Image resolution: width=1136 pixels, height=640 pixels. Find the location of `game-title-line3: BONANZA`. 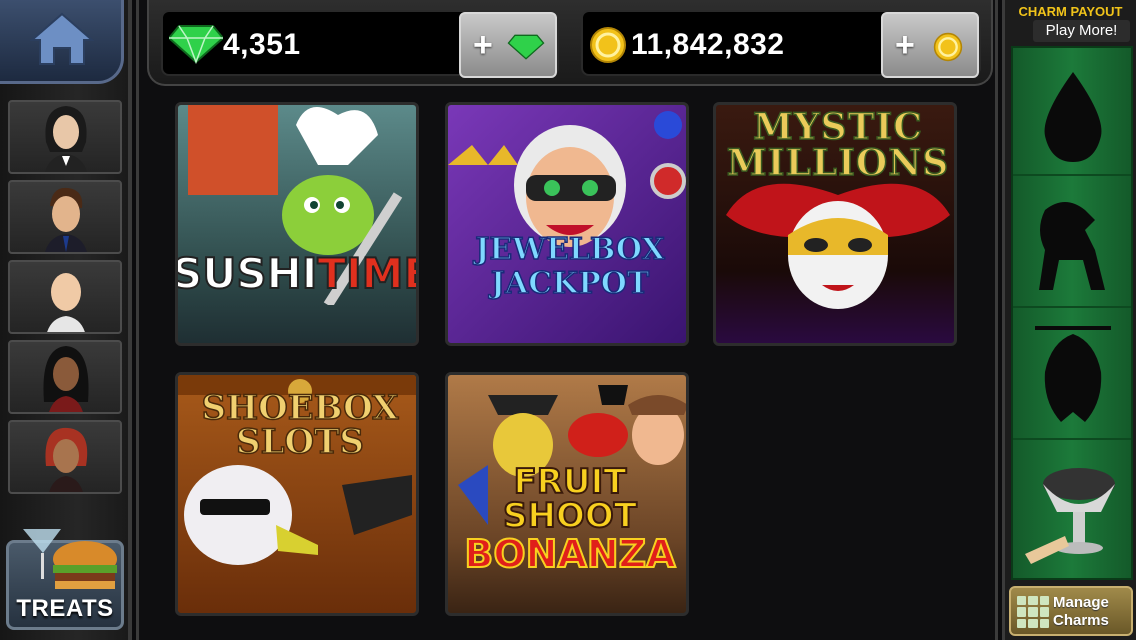

game-title-line3: BONANZA is located at coordinates (569, 554).